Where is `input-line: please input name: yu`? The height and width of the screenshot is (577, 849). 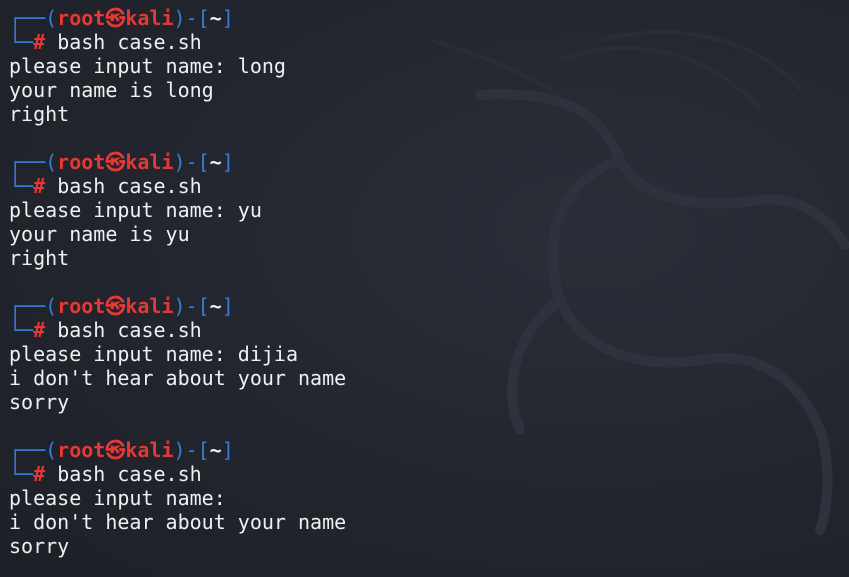
input-line: please input name: yu is located at coordinates (135, 210).